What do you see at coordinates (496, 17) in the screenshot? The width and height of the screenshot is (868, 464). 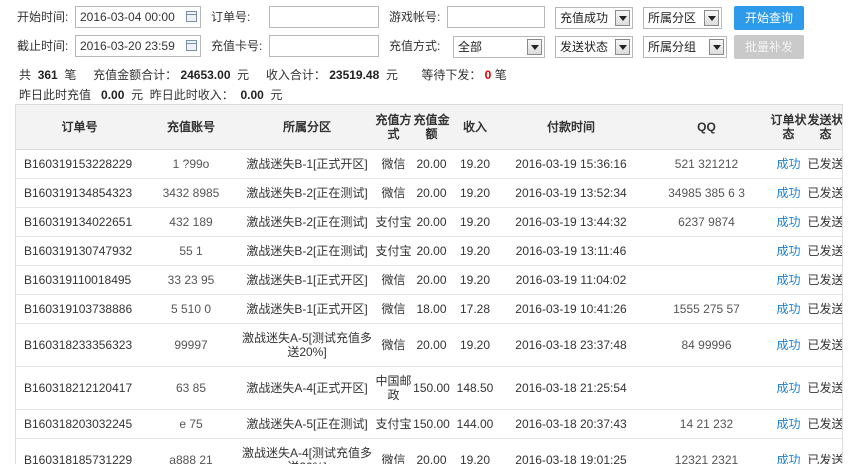 I see `game-account-input` at bounding box center [496, 17].